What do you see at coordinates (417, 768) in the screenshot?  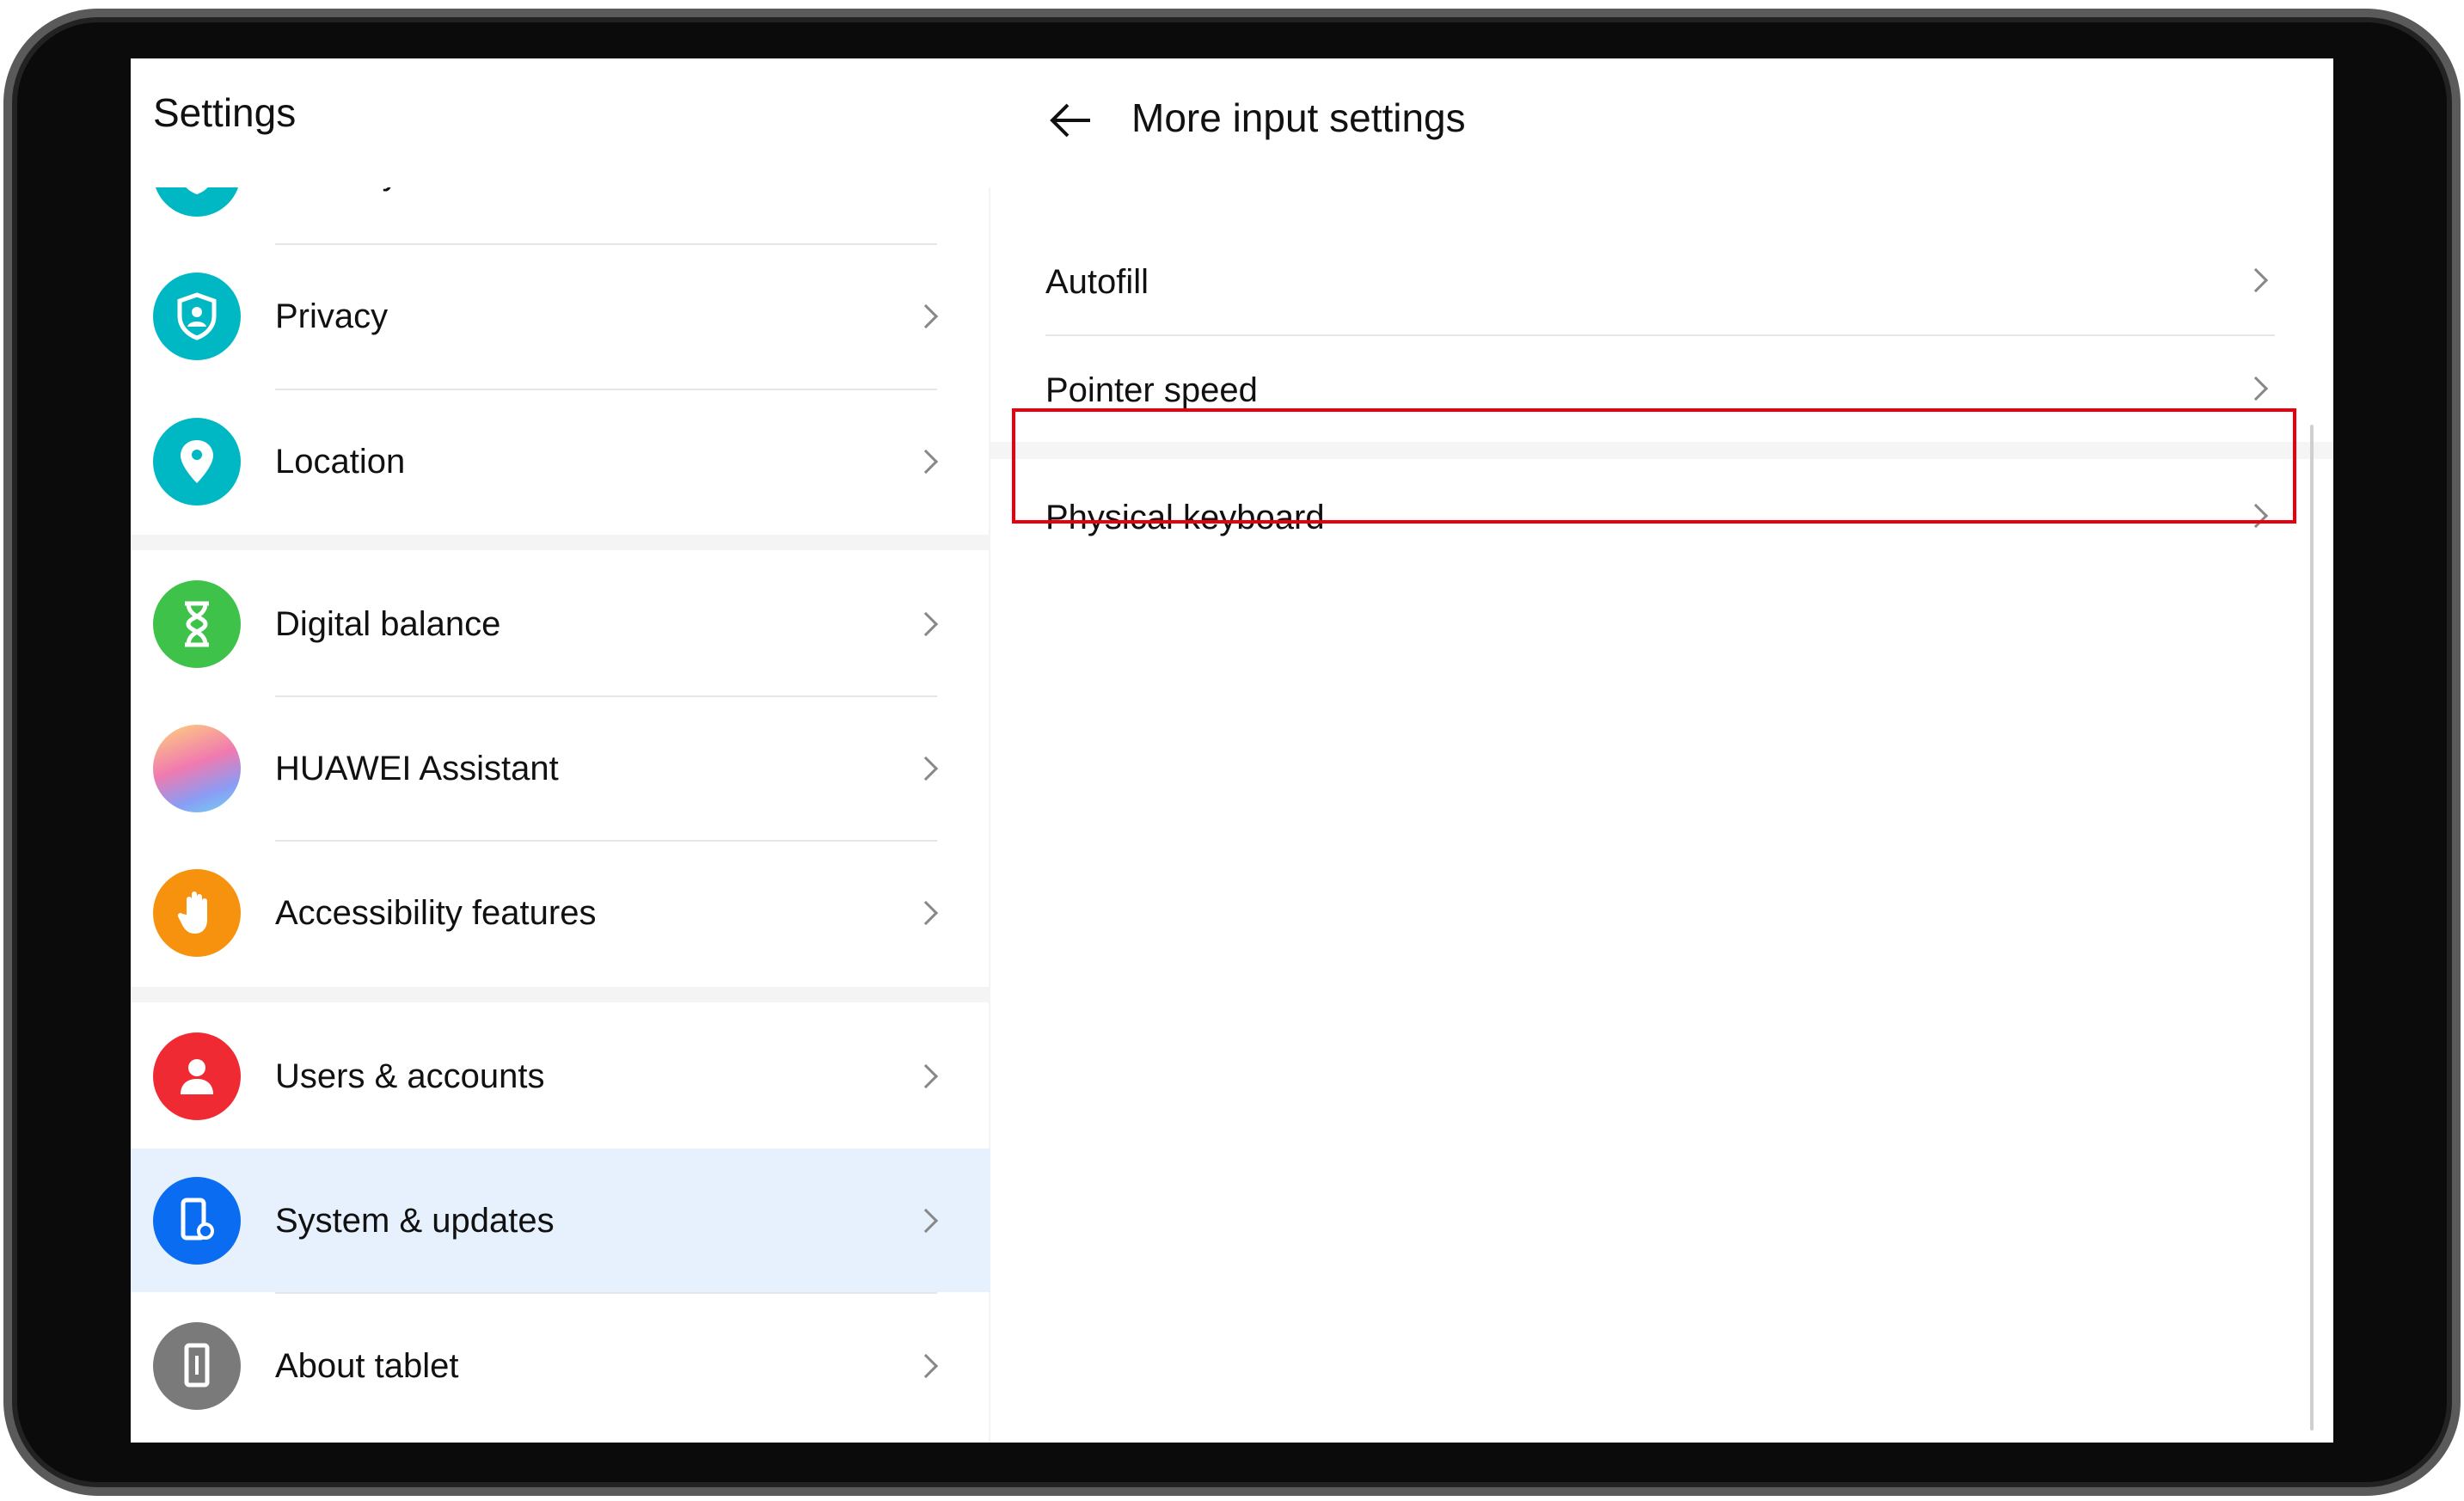 I see `sidebar-item-label: HUAWEI Assistant` at bounding box center [417, 768].